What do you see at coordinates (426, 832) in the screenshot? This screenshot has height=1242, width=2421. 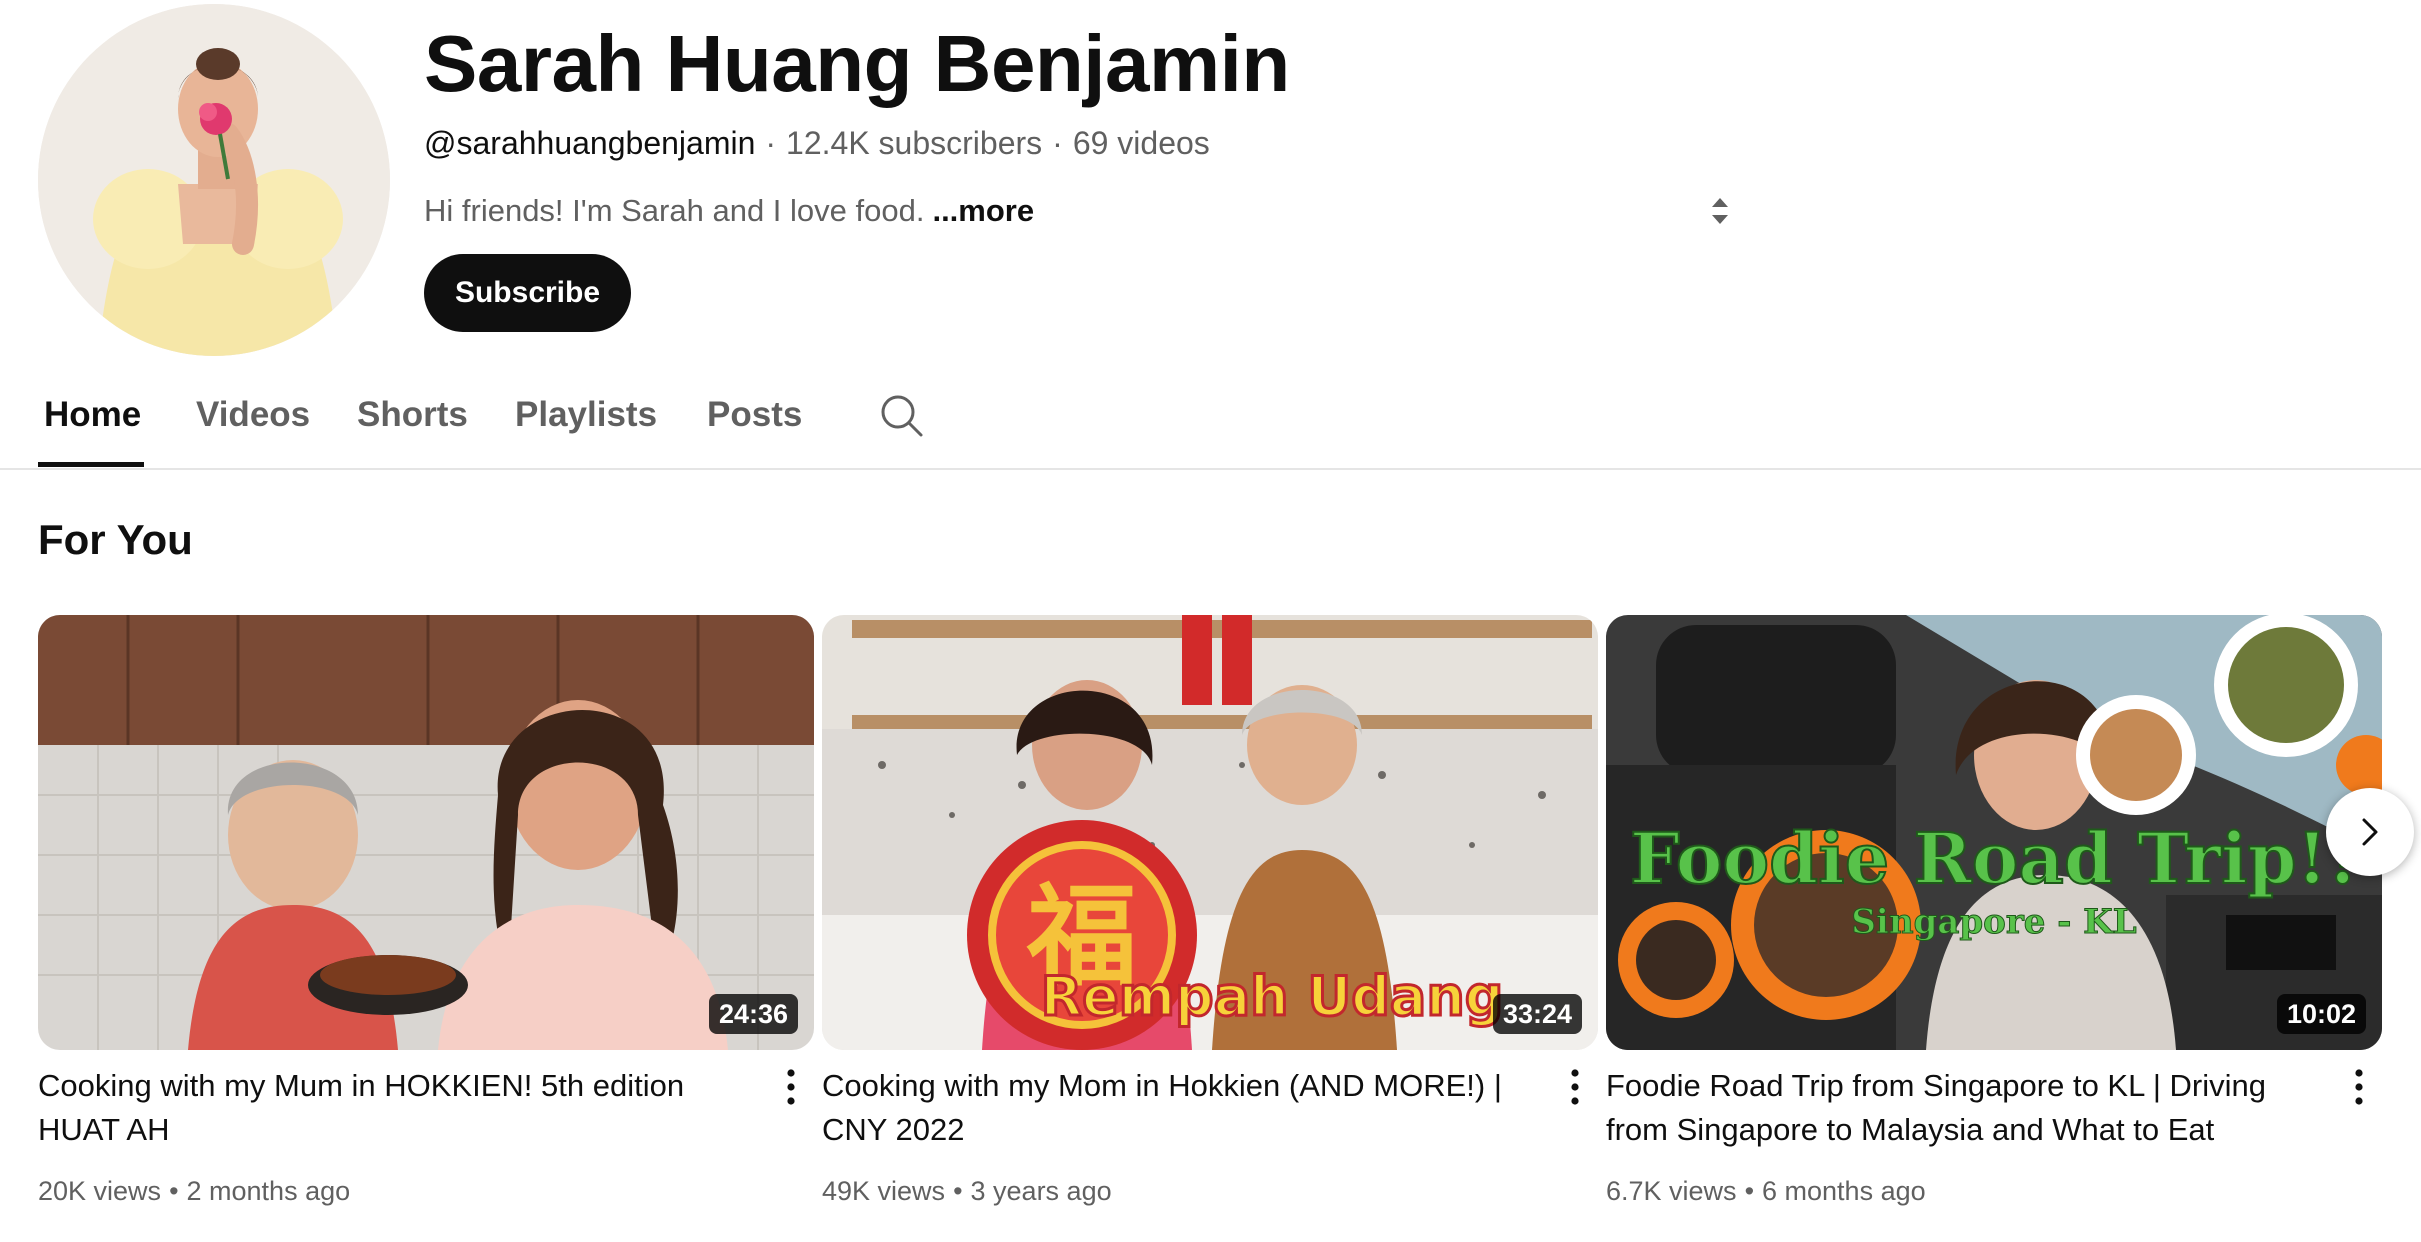 I see `video-thumbnail: 24:36` at bounding box center [426, 832].